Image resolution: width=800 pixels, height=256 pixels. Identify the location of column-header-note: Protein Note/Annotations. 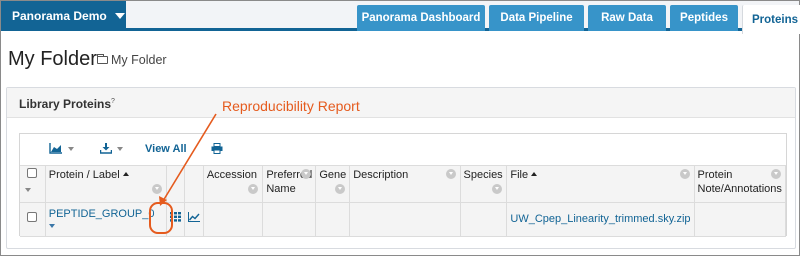
(740, 184).